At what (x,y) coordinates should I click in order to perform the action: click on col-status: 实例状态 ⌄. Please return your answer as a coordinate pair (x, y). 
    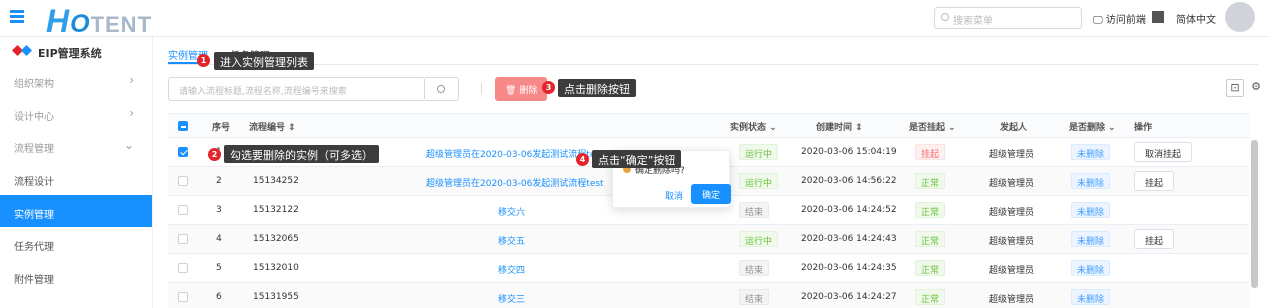
    Looking at the image, I should click on (753, 126).